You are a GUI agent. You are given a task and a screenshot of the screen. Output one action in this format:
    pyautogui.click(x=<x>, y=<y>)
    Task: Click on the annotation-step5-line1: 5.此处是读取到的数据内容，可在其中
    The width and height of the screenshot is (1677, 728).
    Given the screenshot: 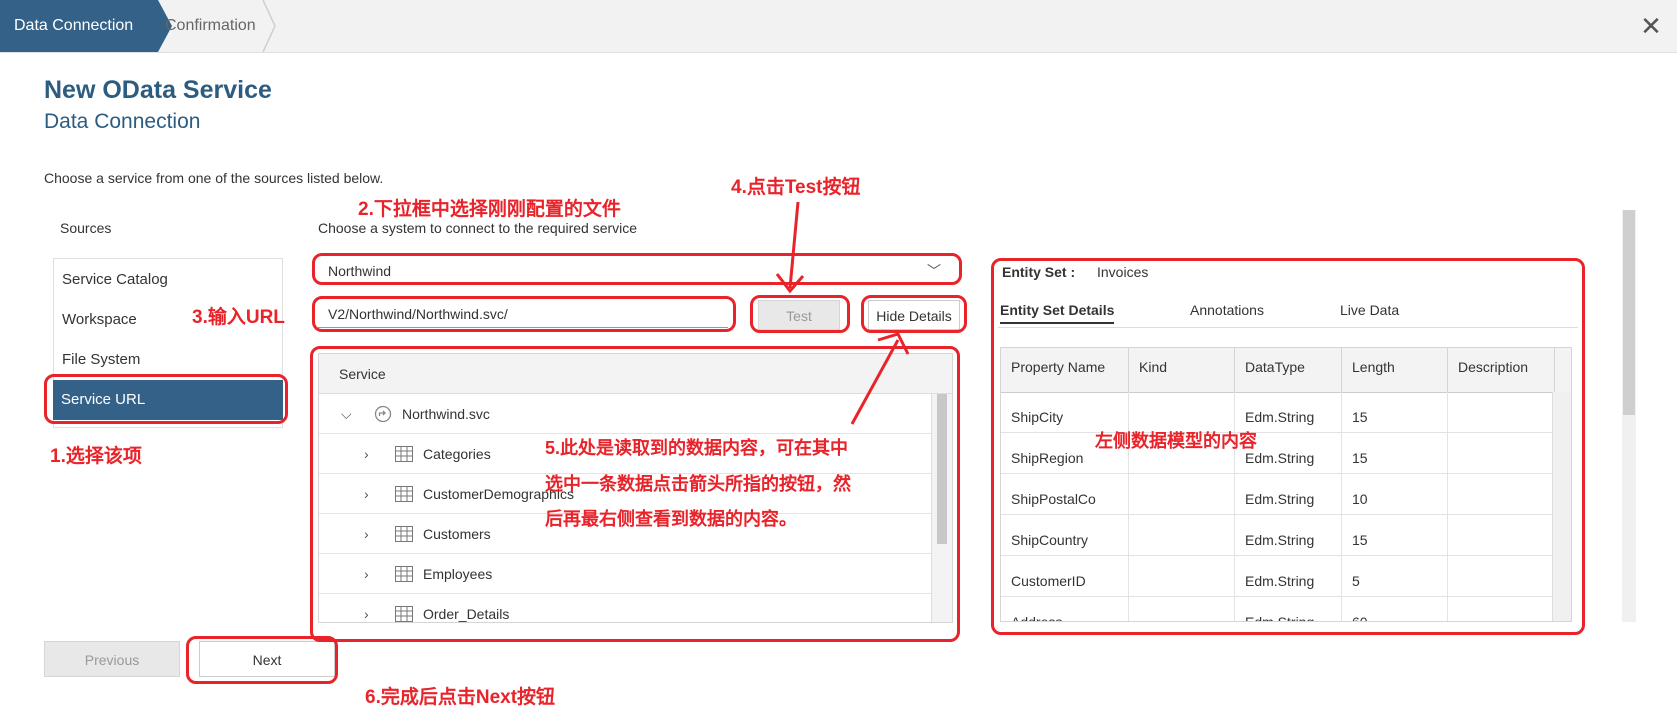 What is the action you would take?
    pyautogui.click(x=697, y=448)
    